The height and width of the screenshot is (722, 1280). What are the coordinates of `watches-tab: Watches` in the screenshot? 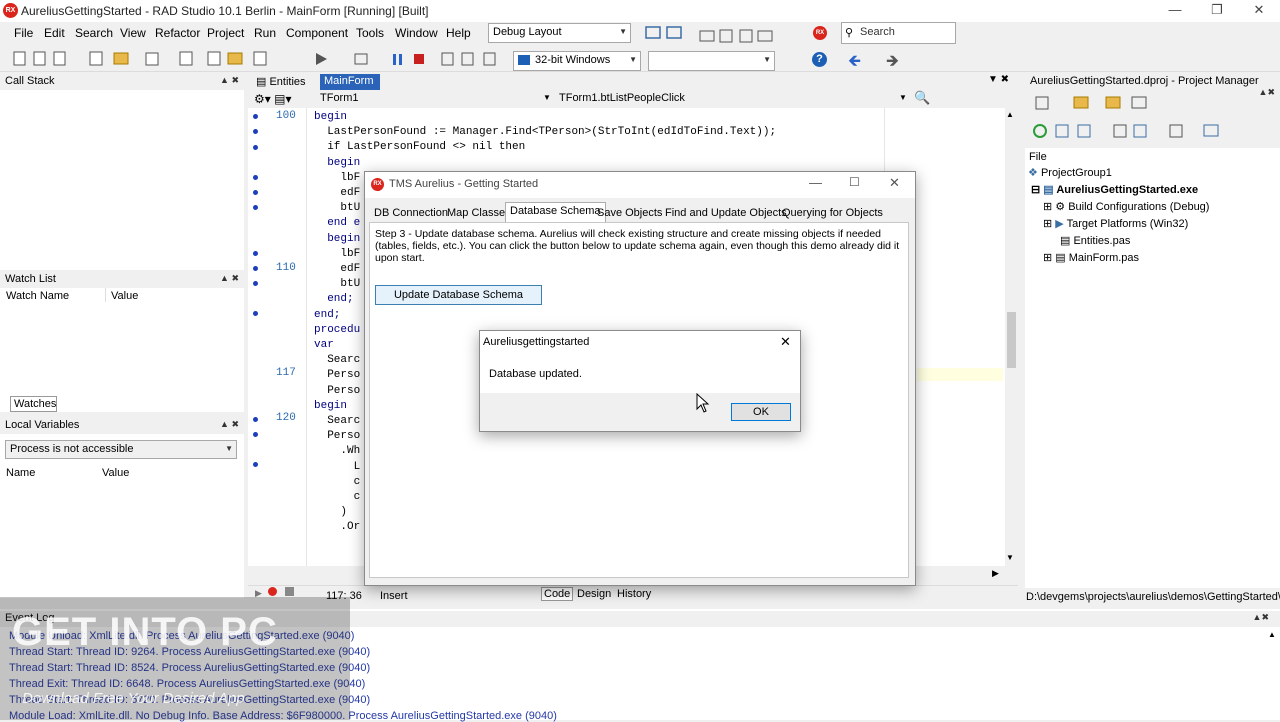 It's located at (33, 404).